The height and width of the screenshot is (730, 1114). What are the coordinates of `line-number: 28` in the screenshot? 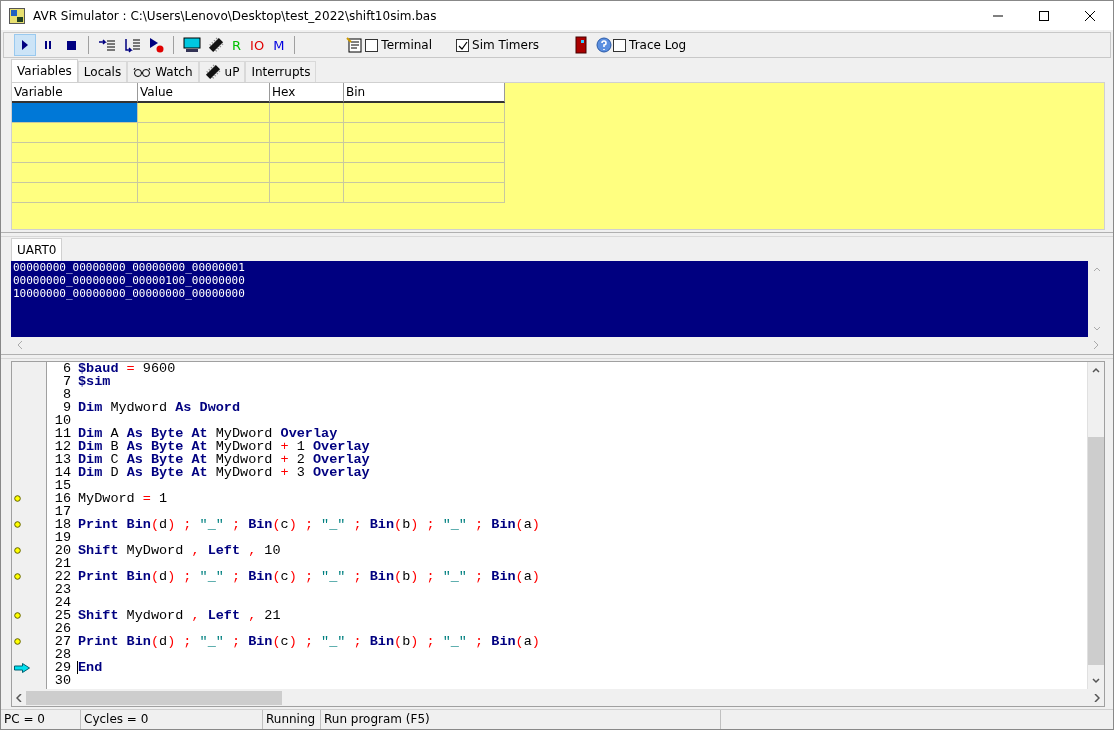 It's located at (62, 654).